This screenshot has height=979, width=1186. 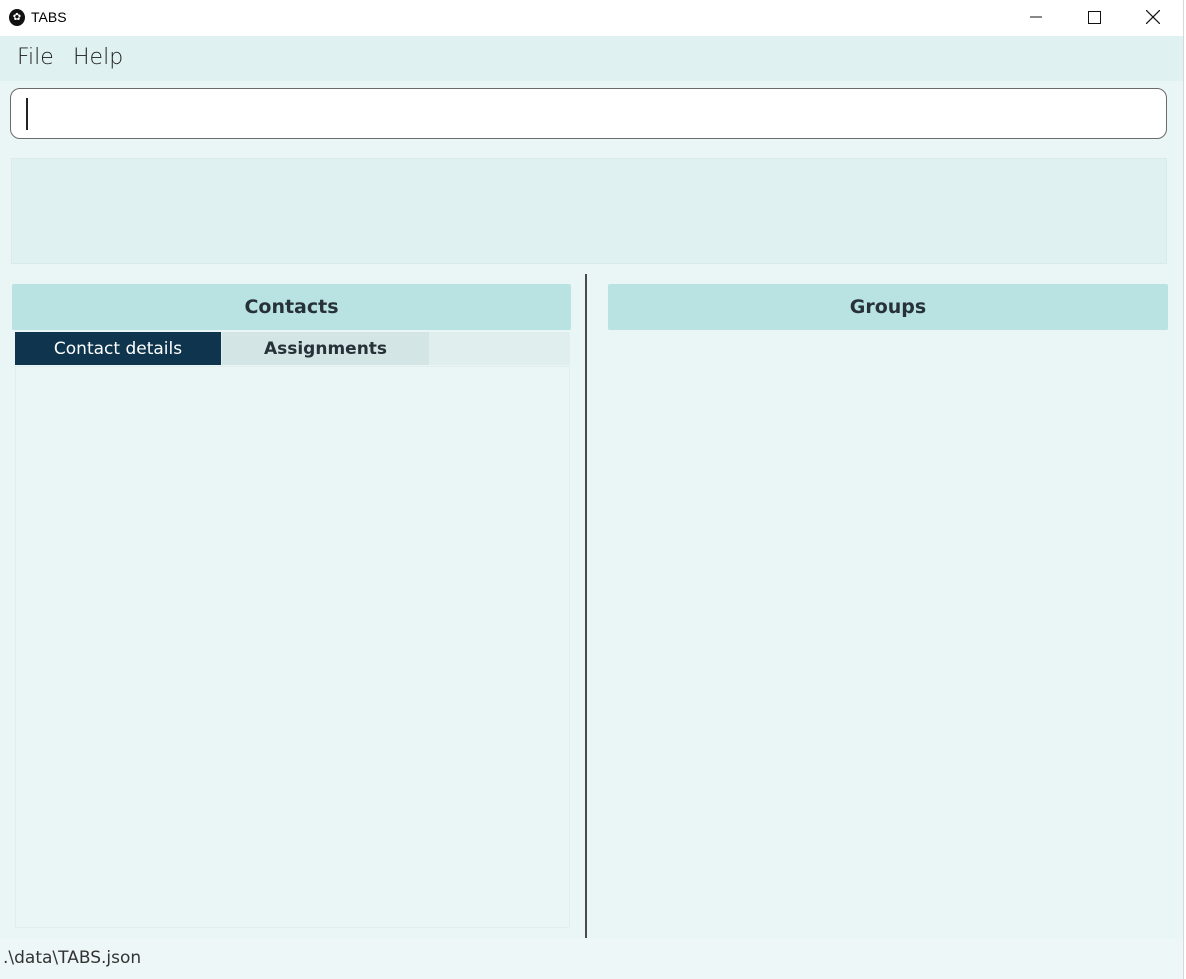 What do you see at coordinates (591, 959) in the screenshot?
I see `status-bar: .\data\TABS.json` at bounding box center [591, 959].